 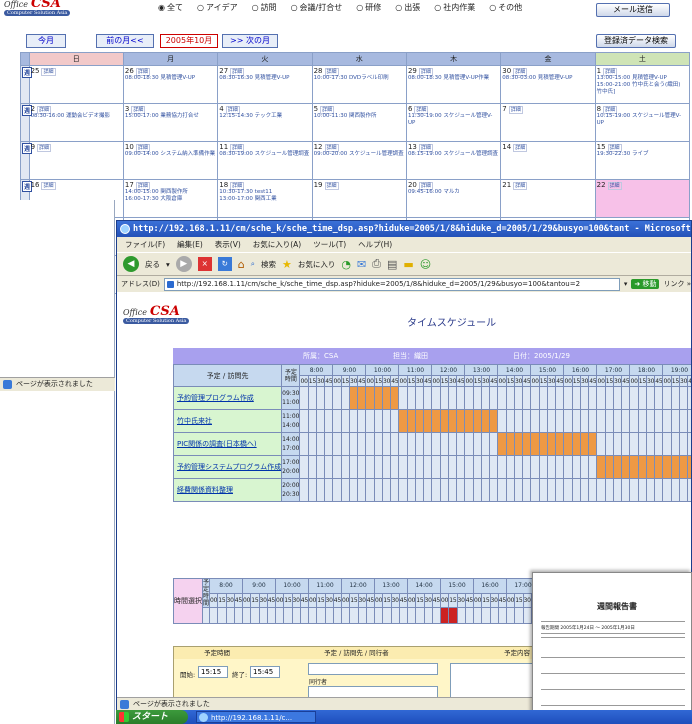 I want to click on filter-radio: 出張, so click(x=407, y=7).